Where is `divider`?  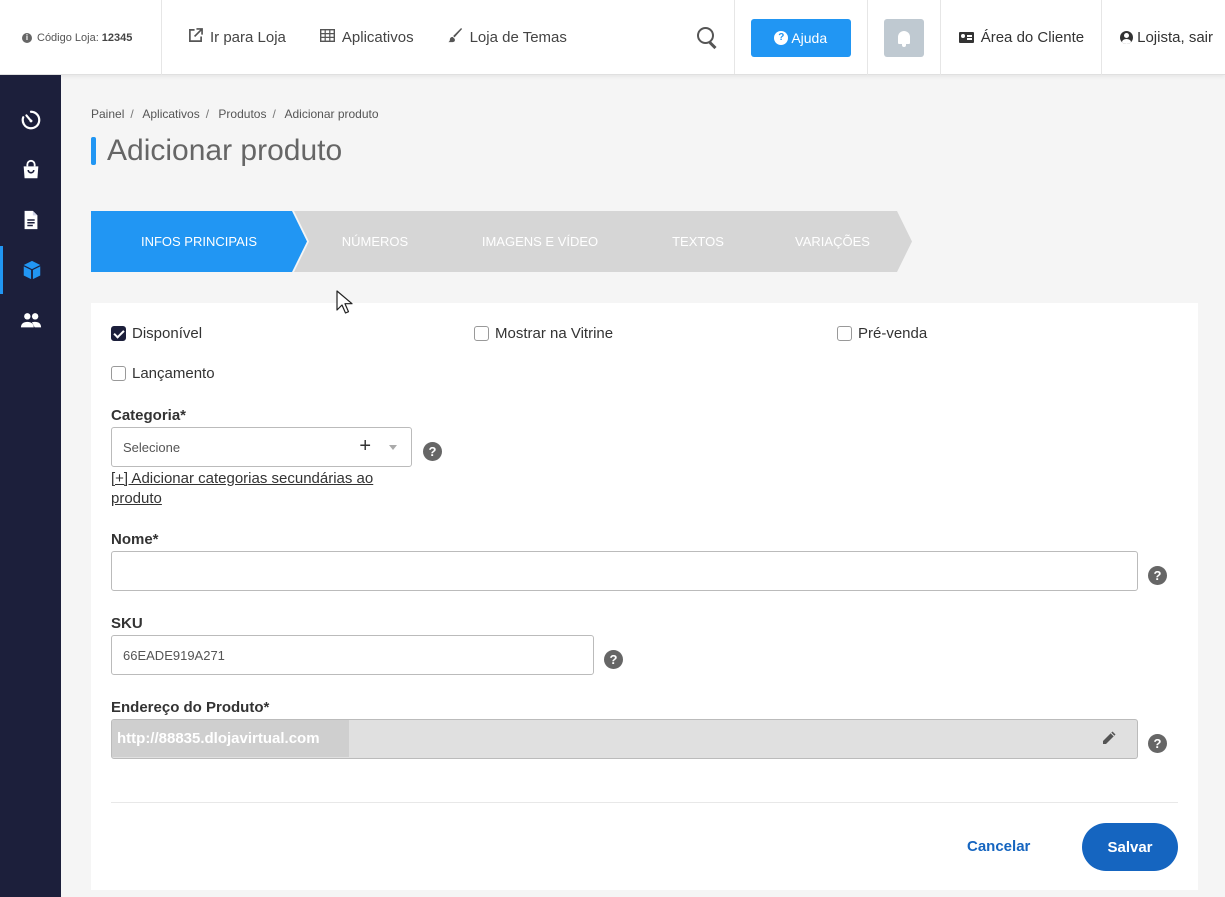 divider is located at coordinates (644, 802).